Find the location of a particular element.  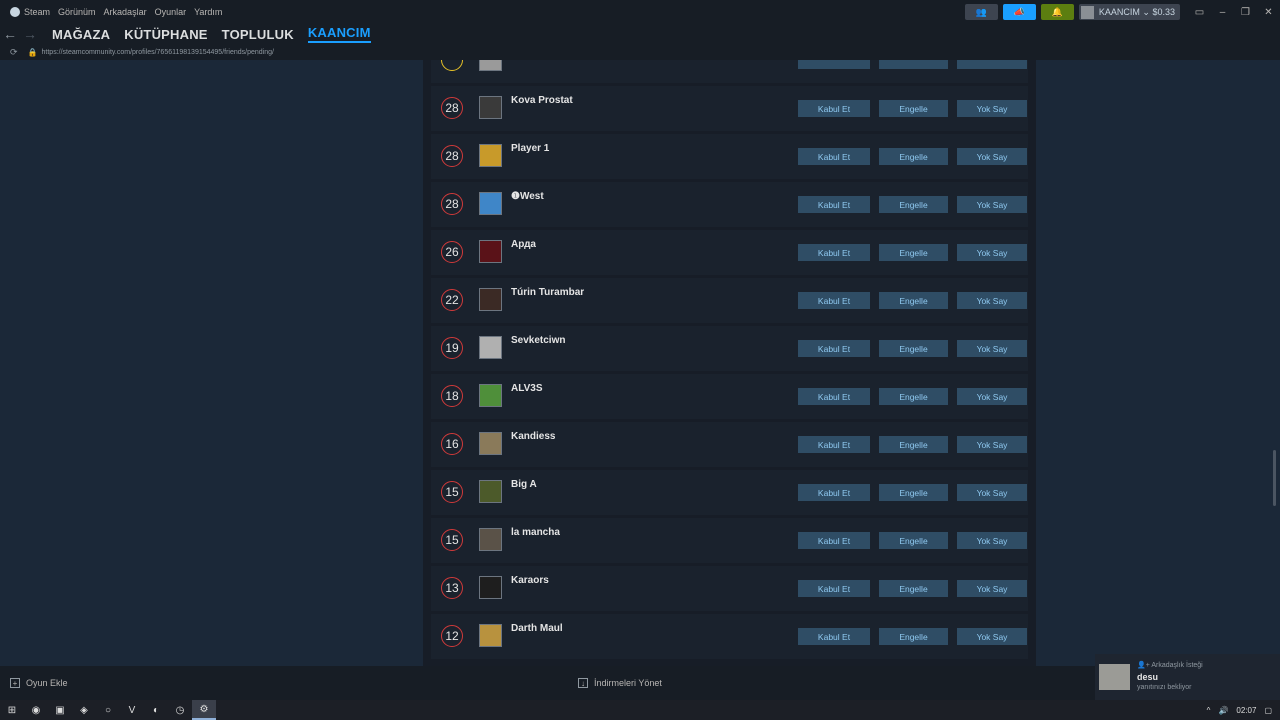

discord-icon: ◐ is located at coordinates (156, 710).